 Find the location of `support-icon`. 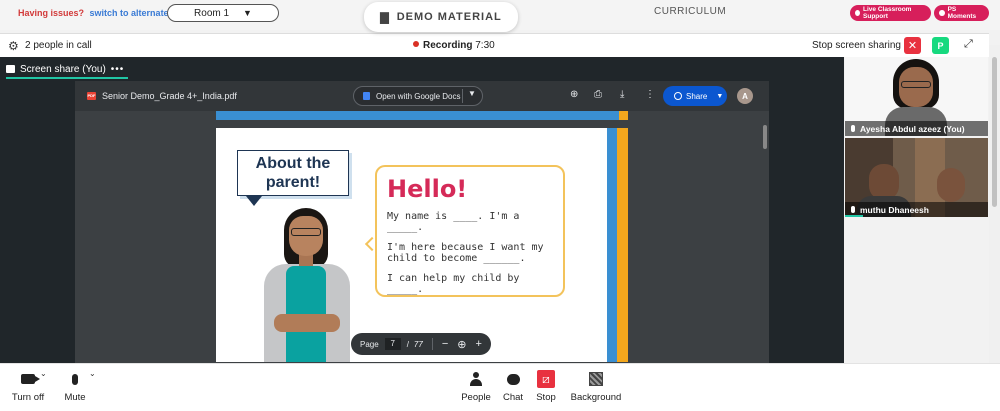

support-icon is located at coordinates (858, 13).